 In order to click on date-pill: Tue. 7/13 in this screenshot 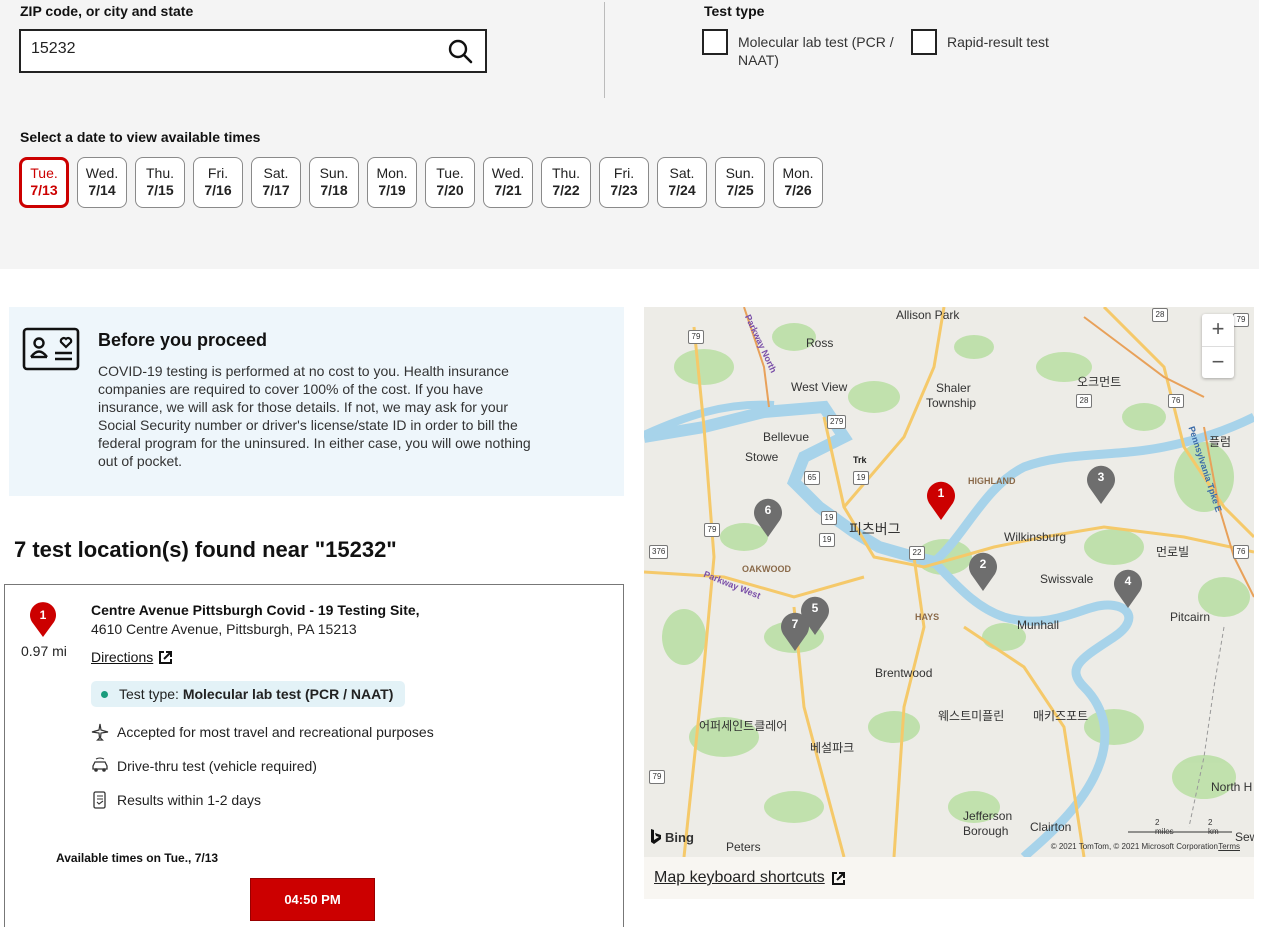, I will do `click(44, 182)`.